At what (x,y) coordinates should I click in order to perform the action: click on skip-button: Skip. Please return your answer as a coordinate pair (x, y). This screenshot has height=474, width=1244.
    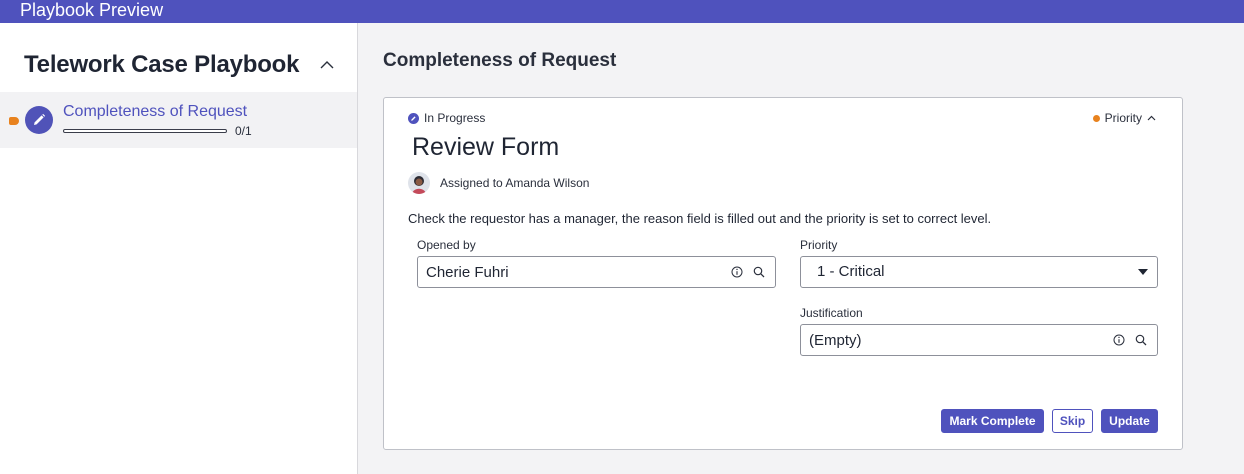
    Looking at the image, I should click on (1072, 421).